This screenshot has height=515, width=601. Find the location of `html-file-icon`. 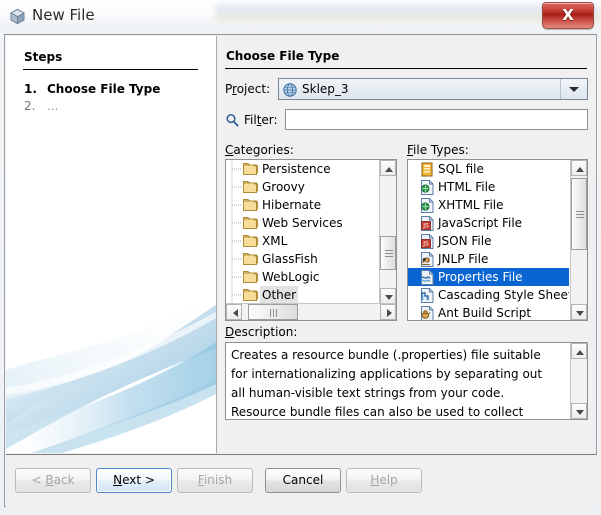

html-file-icon is located at coordinates (428, 187).